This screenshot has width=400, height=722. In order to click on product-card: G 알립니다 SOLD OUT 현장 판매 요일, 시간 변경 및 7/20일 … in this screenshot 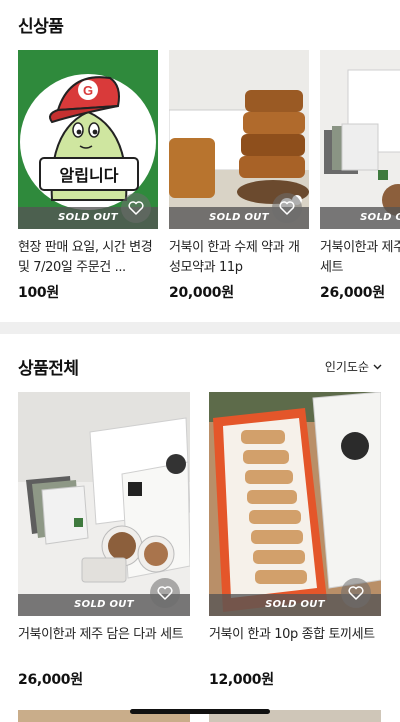, I will do `click(88, 175)`.